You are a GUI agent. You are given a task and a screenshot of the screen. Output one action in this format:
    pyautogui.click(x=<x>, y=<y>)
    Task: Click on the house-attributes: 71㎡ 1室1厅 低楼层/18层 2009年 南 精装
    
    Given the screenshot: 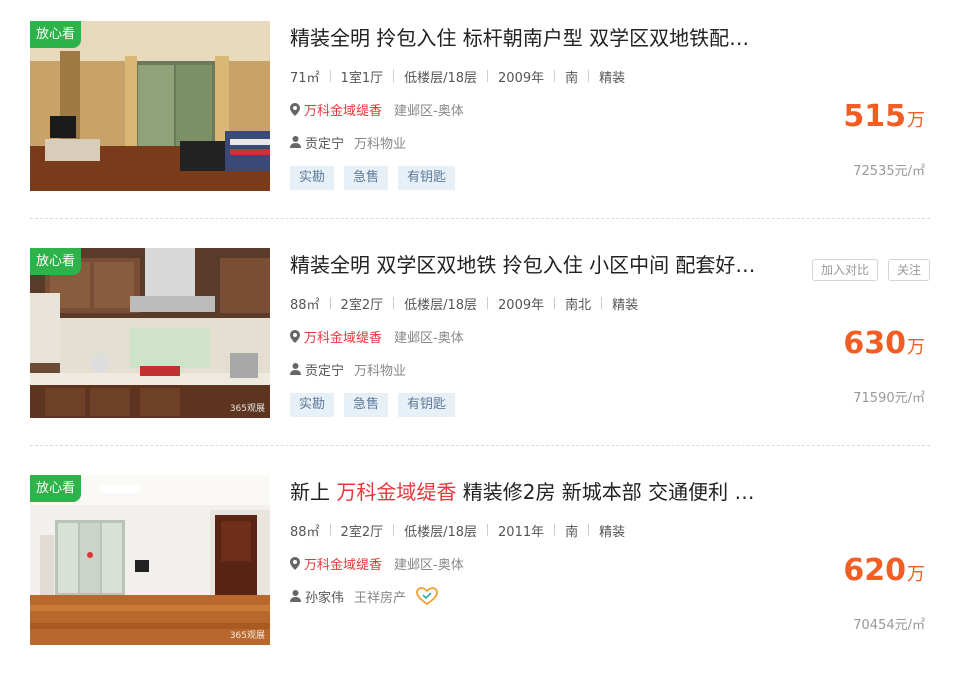 What is the action you would take?
    pyautogui.click(x=457, y=76)
    